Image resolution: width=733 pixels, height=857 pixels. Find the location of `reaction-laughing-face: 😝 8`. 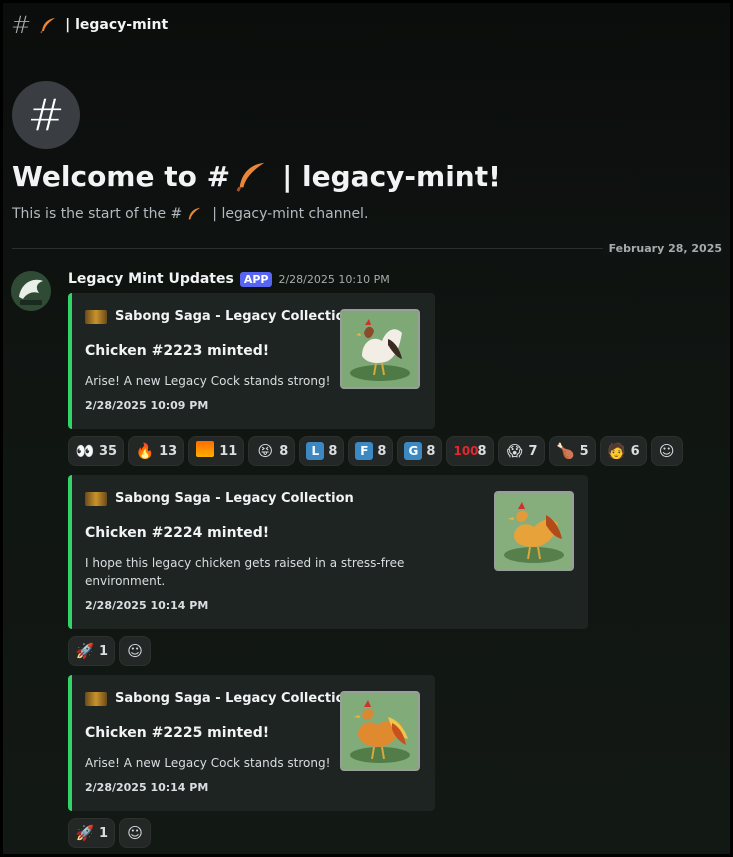

reaction-laughing-face: 😝 8 is located at coordinates (272, 451).